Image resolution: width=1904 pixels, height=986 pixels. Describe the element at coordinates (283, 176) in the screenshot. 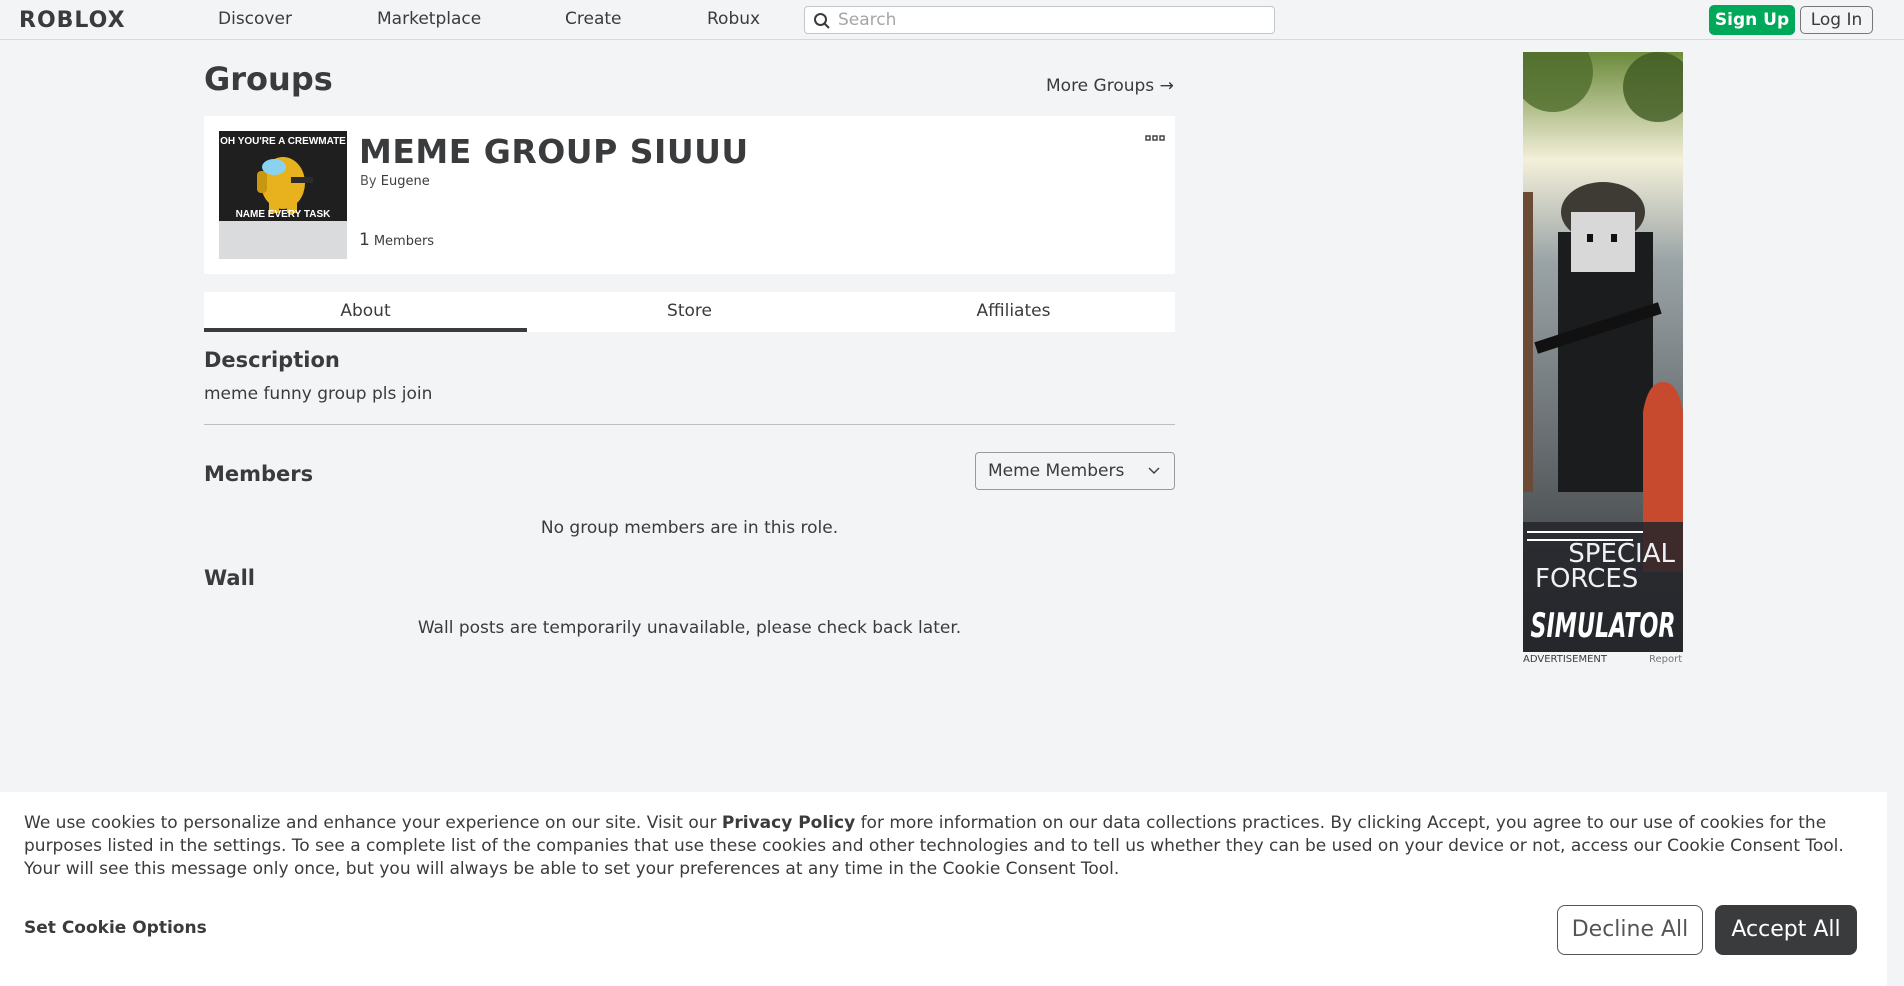

I see `group-emblem-image: OH YOU'RE A CREWMATE NAME EVERY TASK` at that location.